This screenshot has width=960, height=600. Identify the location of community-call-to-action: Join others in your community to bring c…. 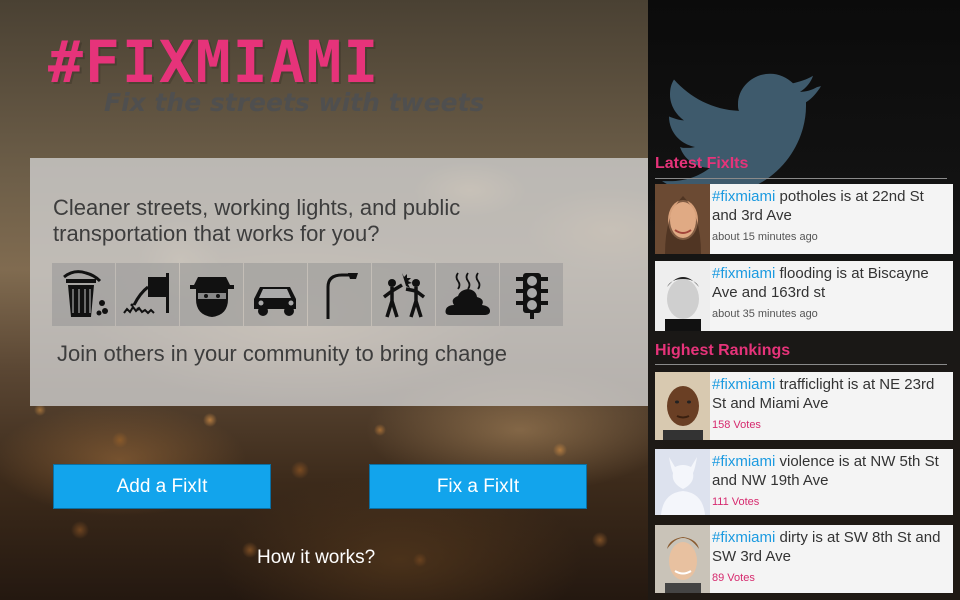
(282, 353).